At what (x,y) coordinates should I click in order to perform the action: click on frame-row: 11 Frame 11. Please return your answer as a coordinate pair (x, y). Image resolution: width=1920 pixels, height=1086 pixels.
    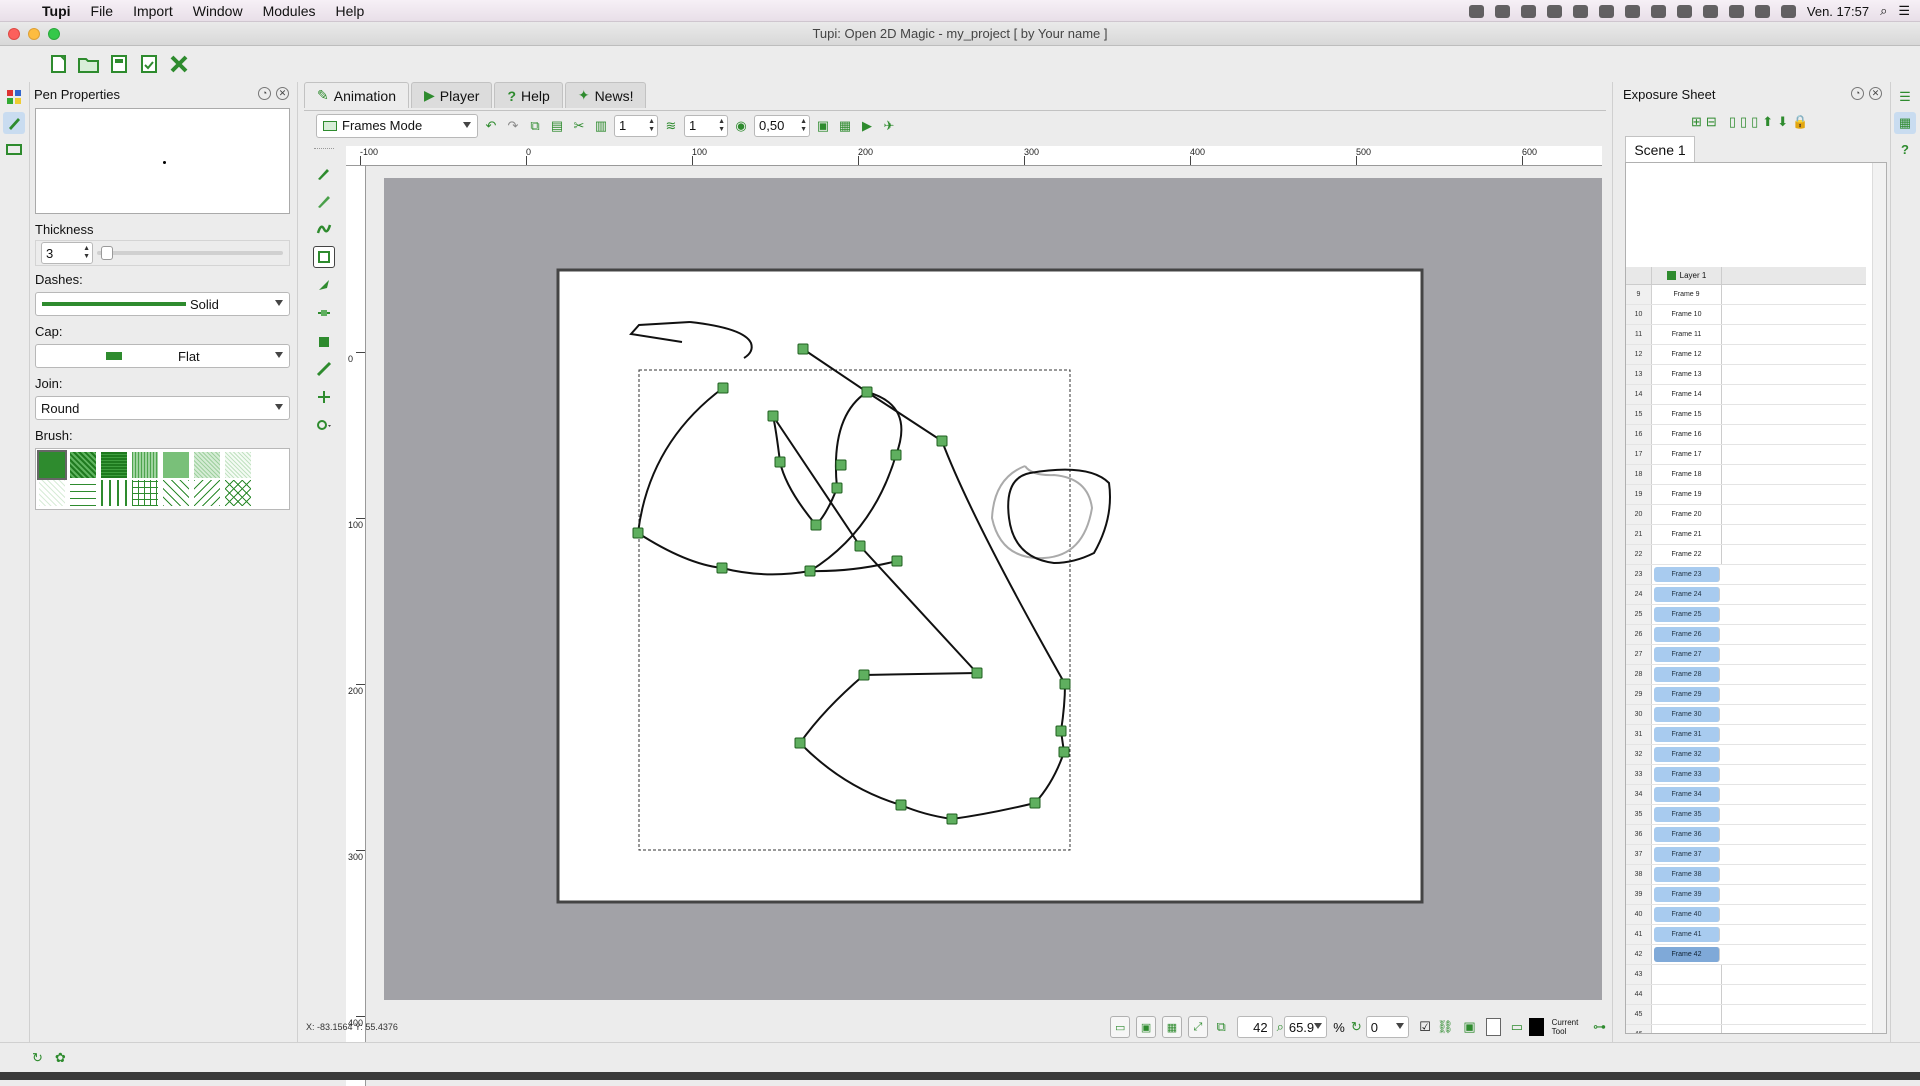
    Looking at the image, I should click on (1746, 335).